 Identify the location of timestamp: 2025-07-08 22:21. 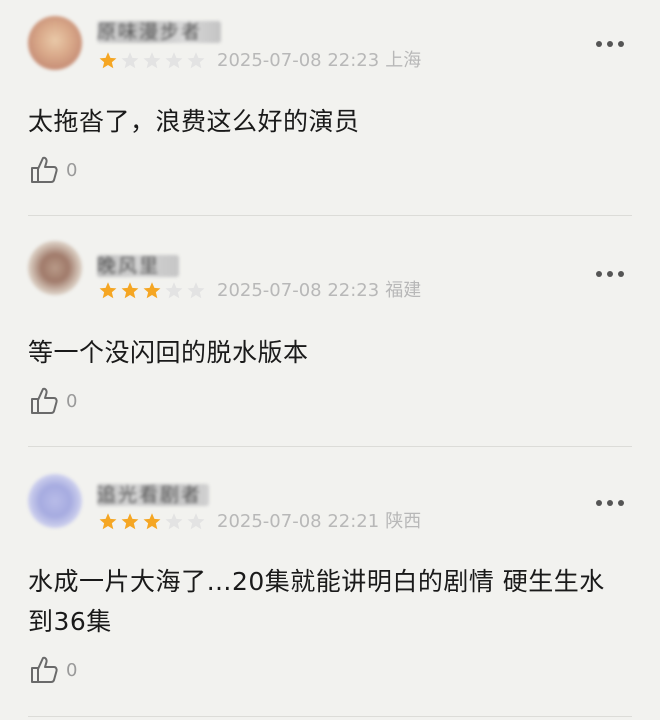
(298, 521).